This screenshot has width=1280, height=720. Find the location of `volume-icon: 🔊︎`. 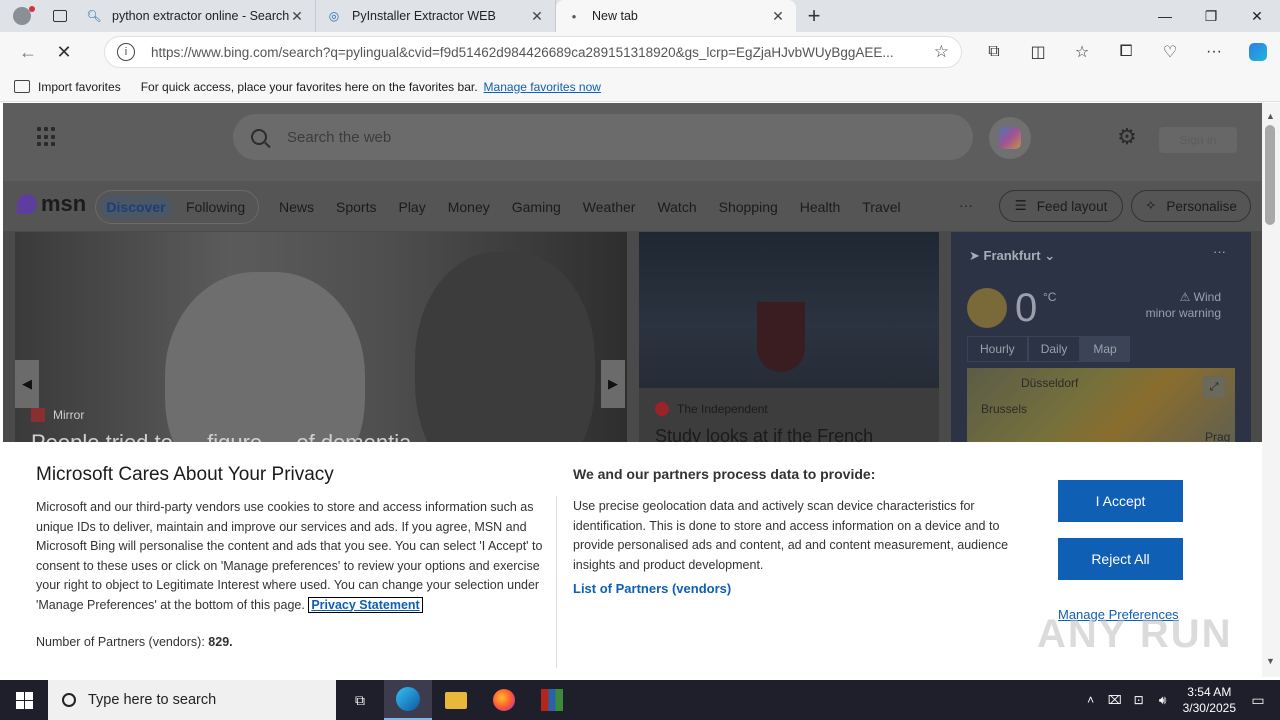

volume-icon: 🔊︎ is located at coordinates (1163, 700).